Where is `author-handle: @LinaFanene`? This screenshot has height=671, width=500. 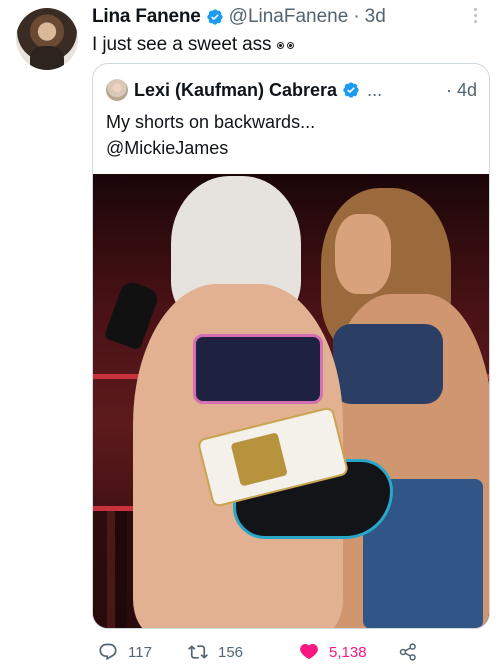
author-handle: @LinaFanene is located at coordinates (289, 17).